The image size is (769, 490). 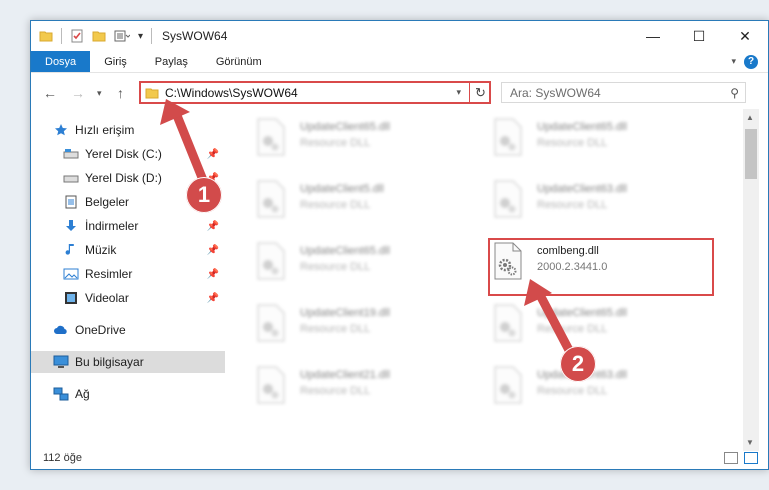 I want to click on step-1-badge: 1, so click(x=204, y=195).